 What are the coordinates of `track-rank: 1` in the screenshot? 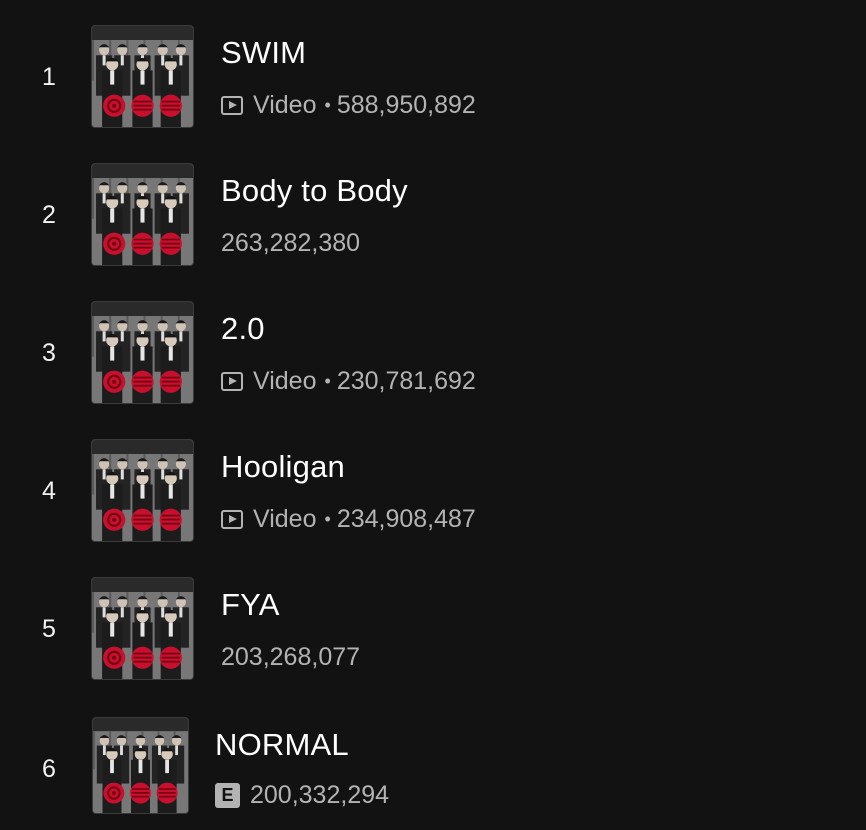 It's located at (49, 77).